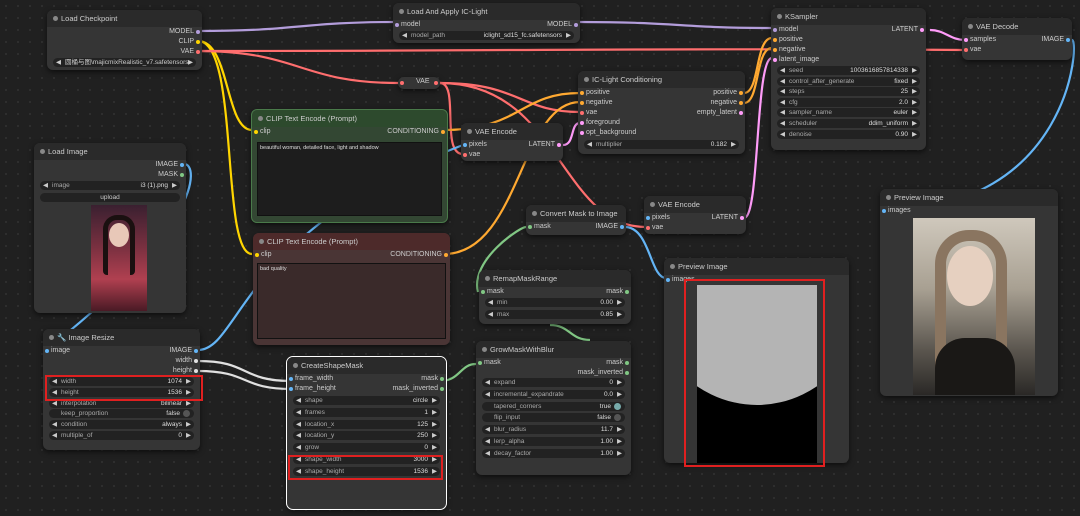 This screenshot has width=1080, height=516. I want to click on node-title: VAE Encode, so click(512, 131).